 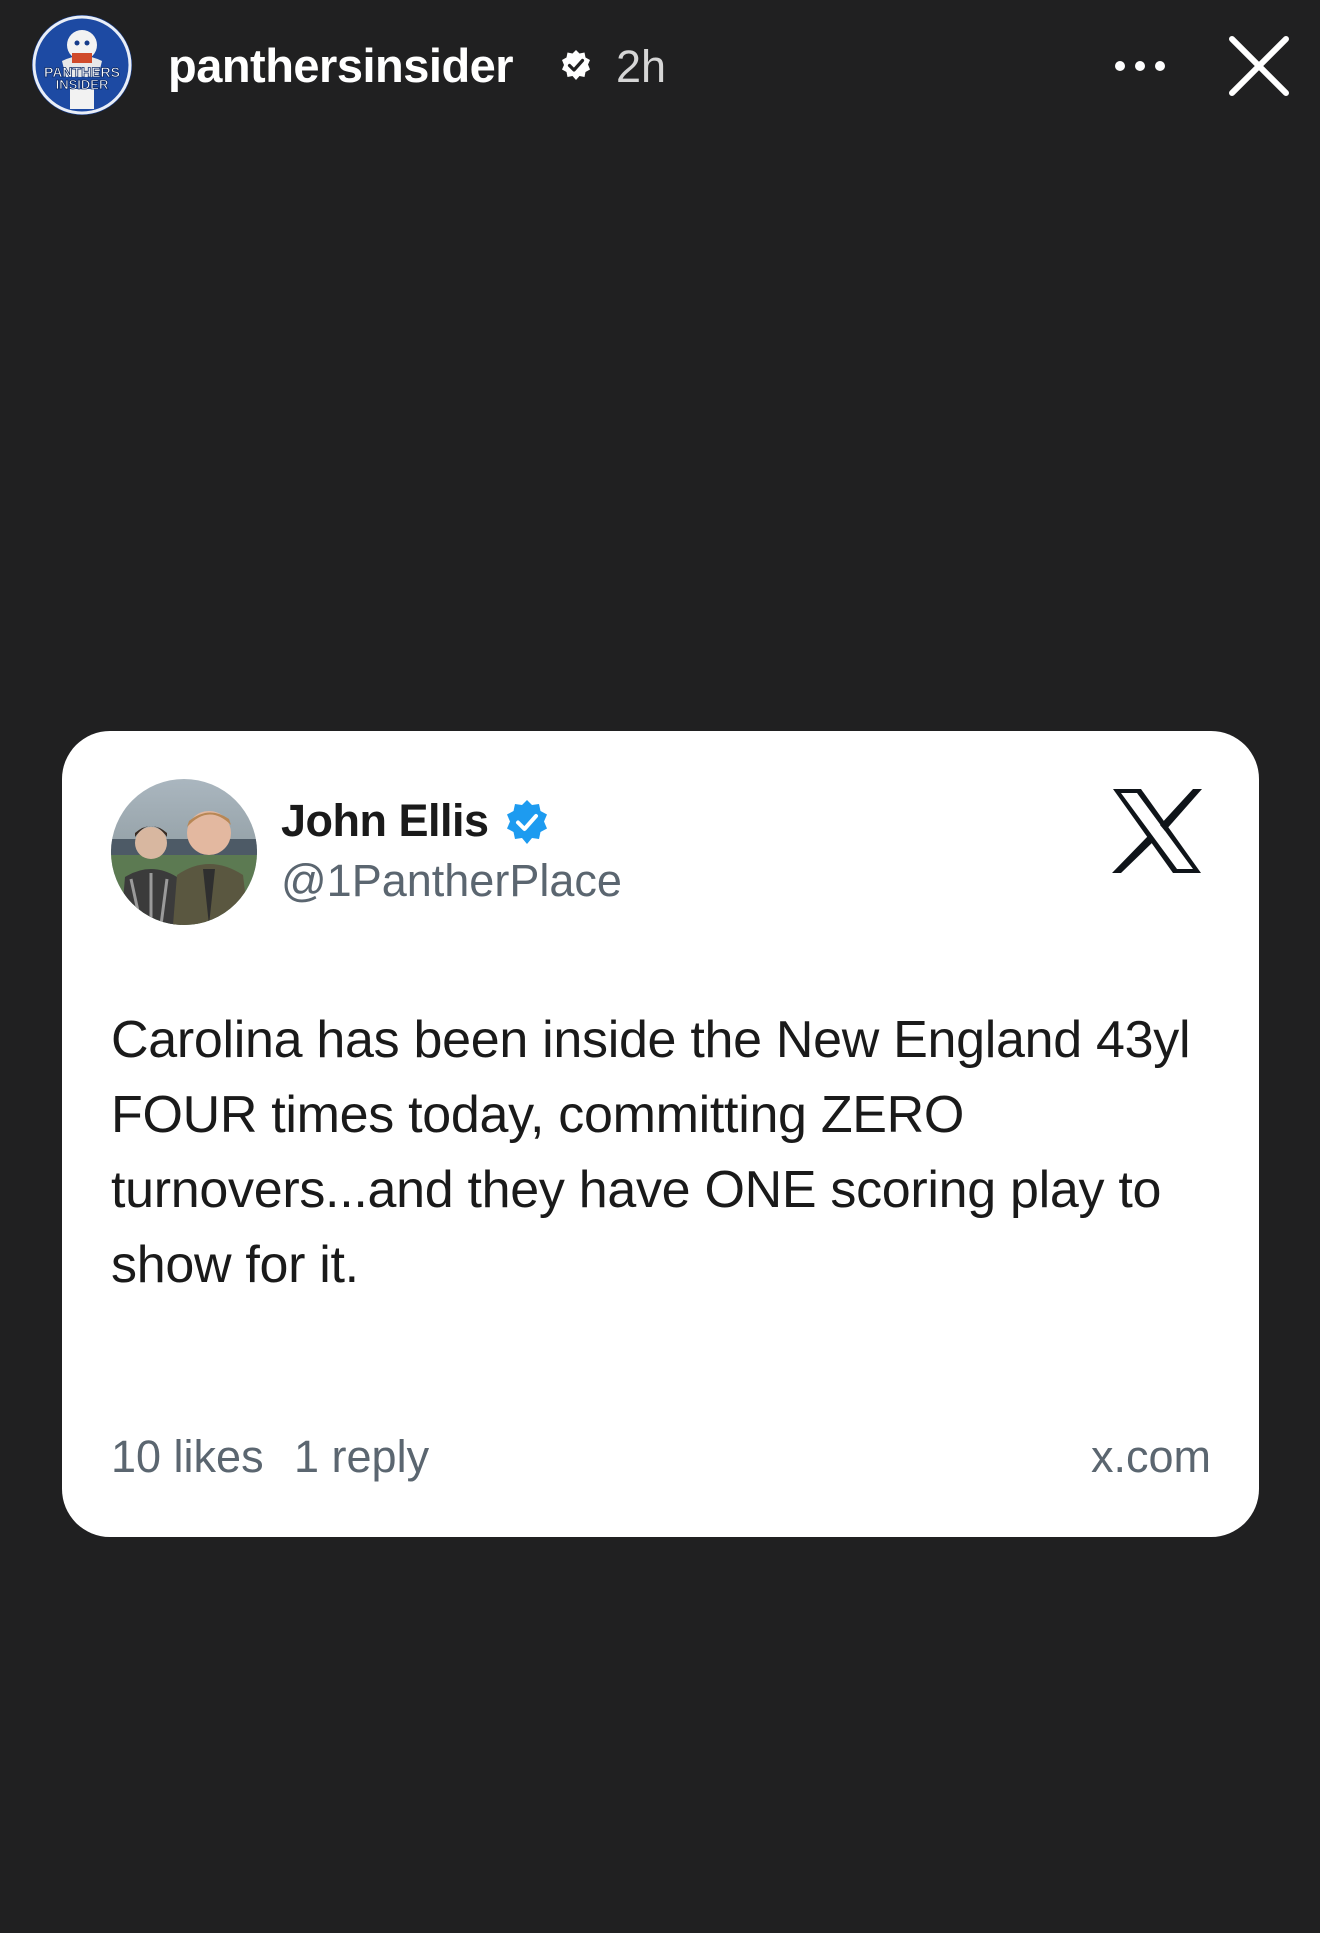 What do you see at coordinates (361, 1457) in the screenshot?
I see `replies-count: 1 reply` at bounding box center [361, 1457].